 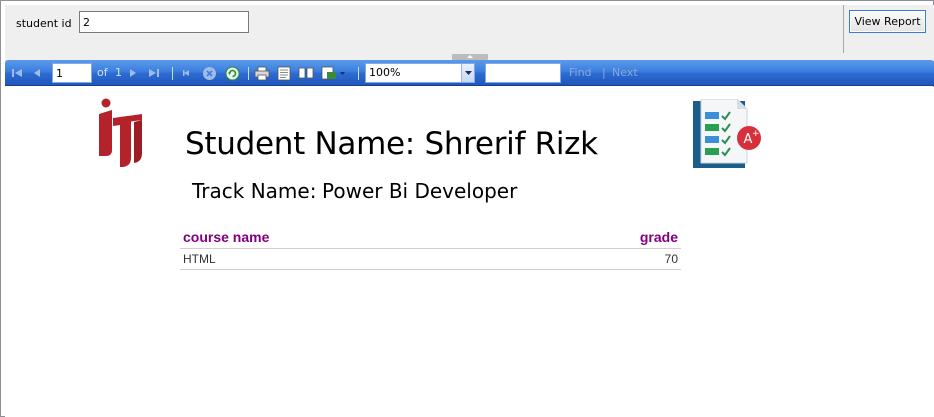 What do you see at coordinates (600, 237) in the screenshot?
I see `grade-header: grade` at bounding box center [600, 237].